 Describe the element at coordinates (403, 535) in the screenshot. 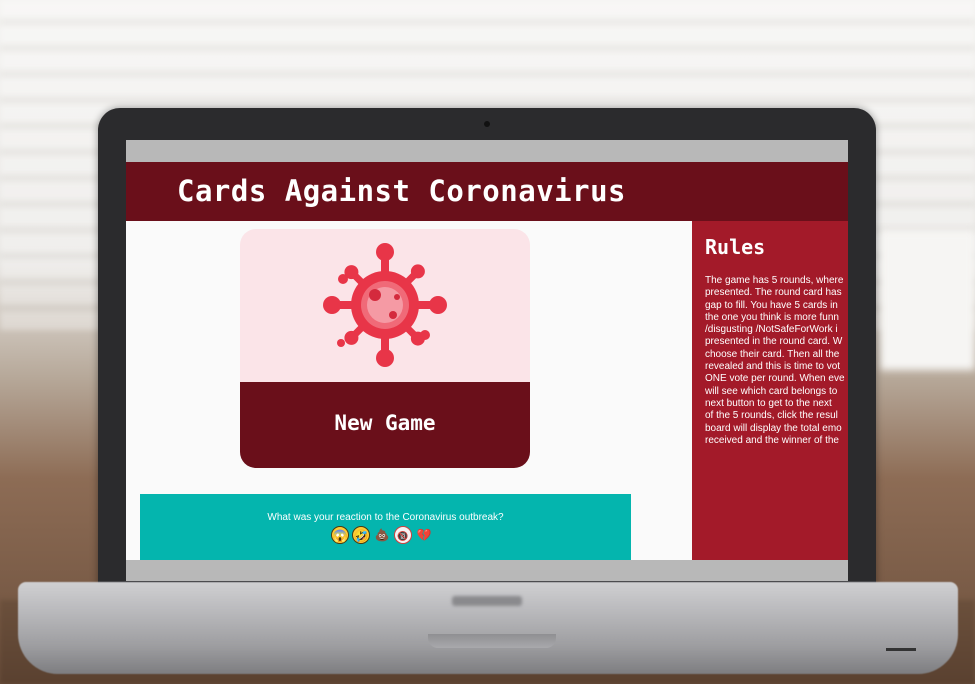

I see `nsfw-18-emoji-button: 🔞` at that location.